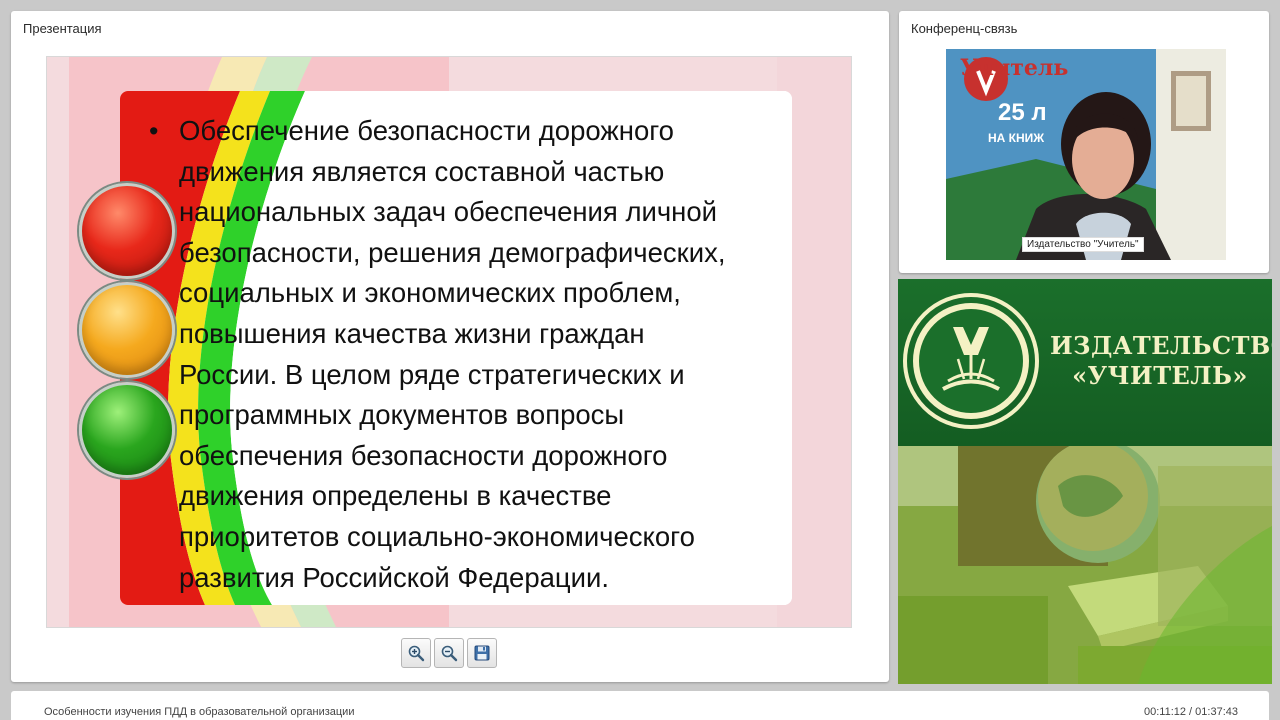  What do you see at coordinates (402, 415) in the screenshot?
I see `slide-line: программных документов вопросы` at bounding box center [402, 415].